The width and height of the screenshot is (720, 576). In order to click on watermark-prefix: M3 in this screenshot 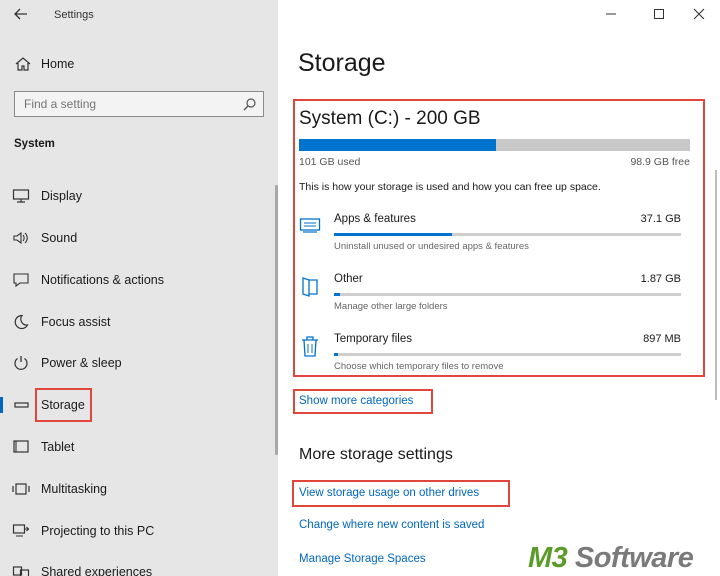, I will do `click(548, 558)`.